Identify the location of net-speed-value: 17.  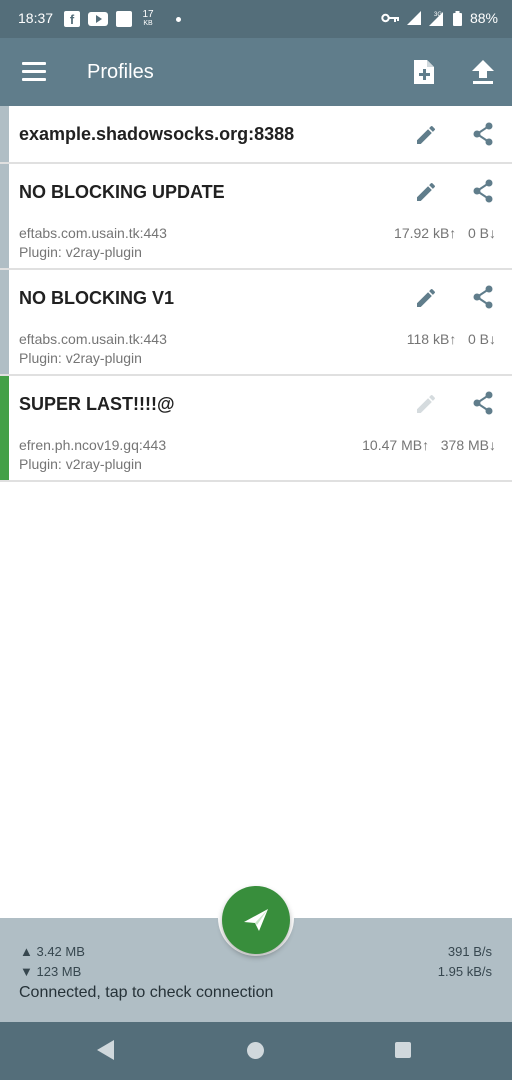
(148, 14).